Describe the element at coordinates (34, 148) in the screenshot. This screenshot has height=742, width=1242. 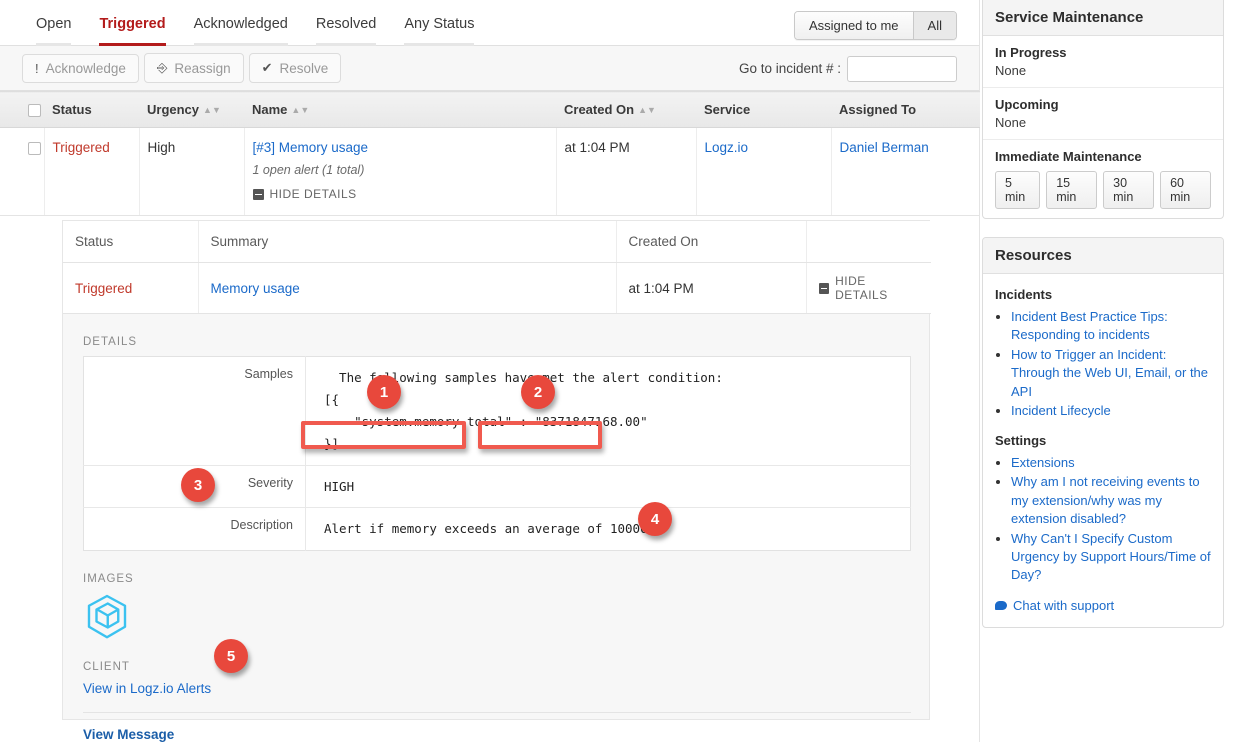
I see `row-checkbox` at that location.